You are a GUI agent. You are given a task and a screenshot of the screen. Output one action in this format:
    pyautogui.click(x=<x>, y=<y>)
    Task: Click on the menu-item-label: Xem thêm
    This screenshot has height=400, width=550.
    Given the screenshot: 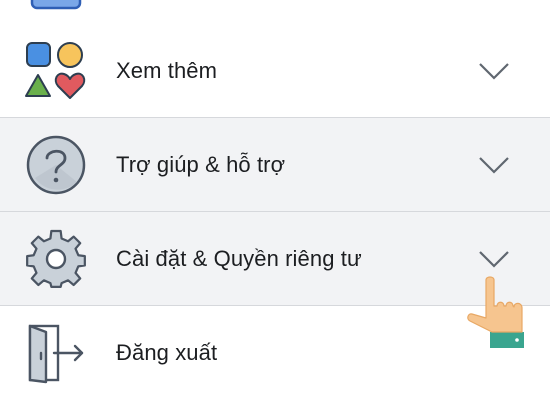 What is the action you would take?
    pyautogui.click(x=167, y=70)
    